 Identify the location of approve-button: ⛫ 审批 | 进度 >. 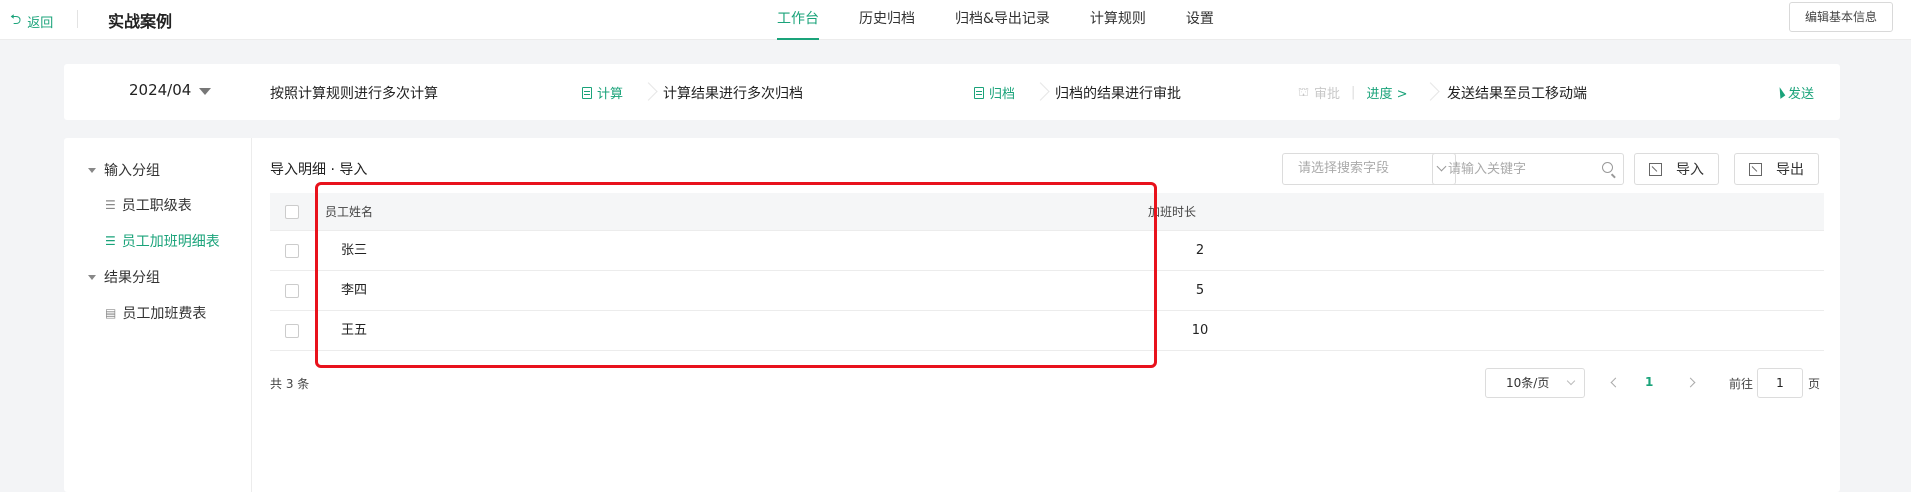
(1352, 93).